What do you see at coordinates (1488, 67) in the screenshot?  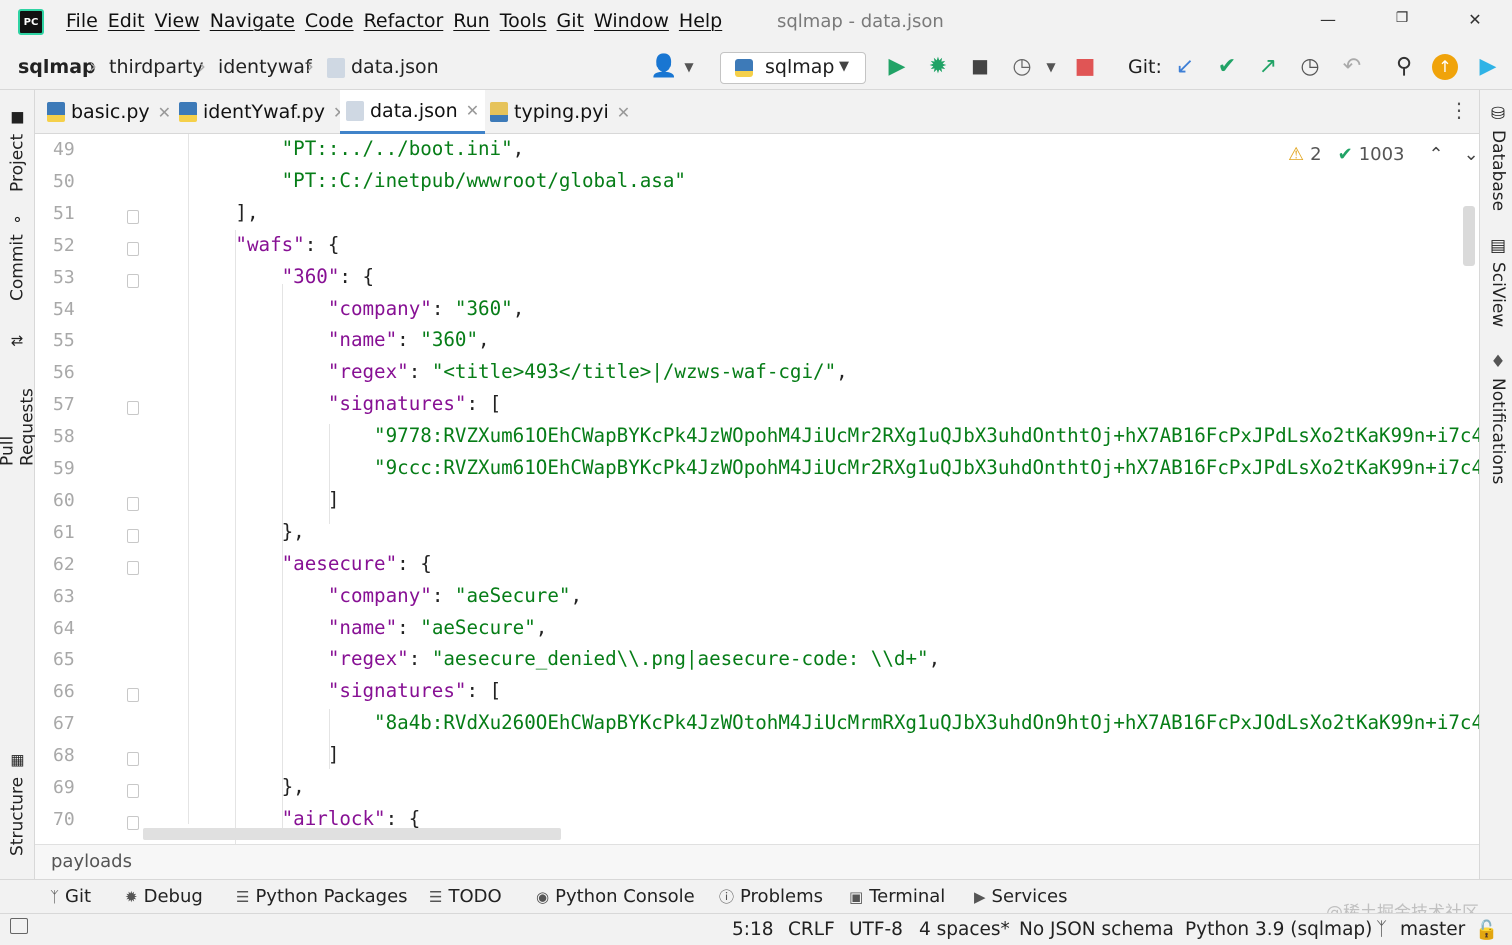 I see `jetbrains-ai-icon: ▶` at bounding box center [1488, 67].